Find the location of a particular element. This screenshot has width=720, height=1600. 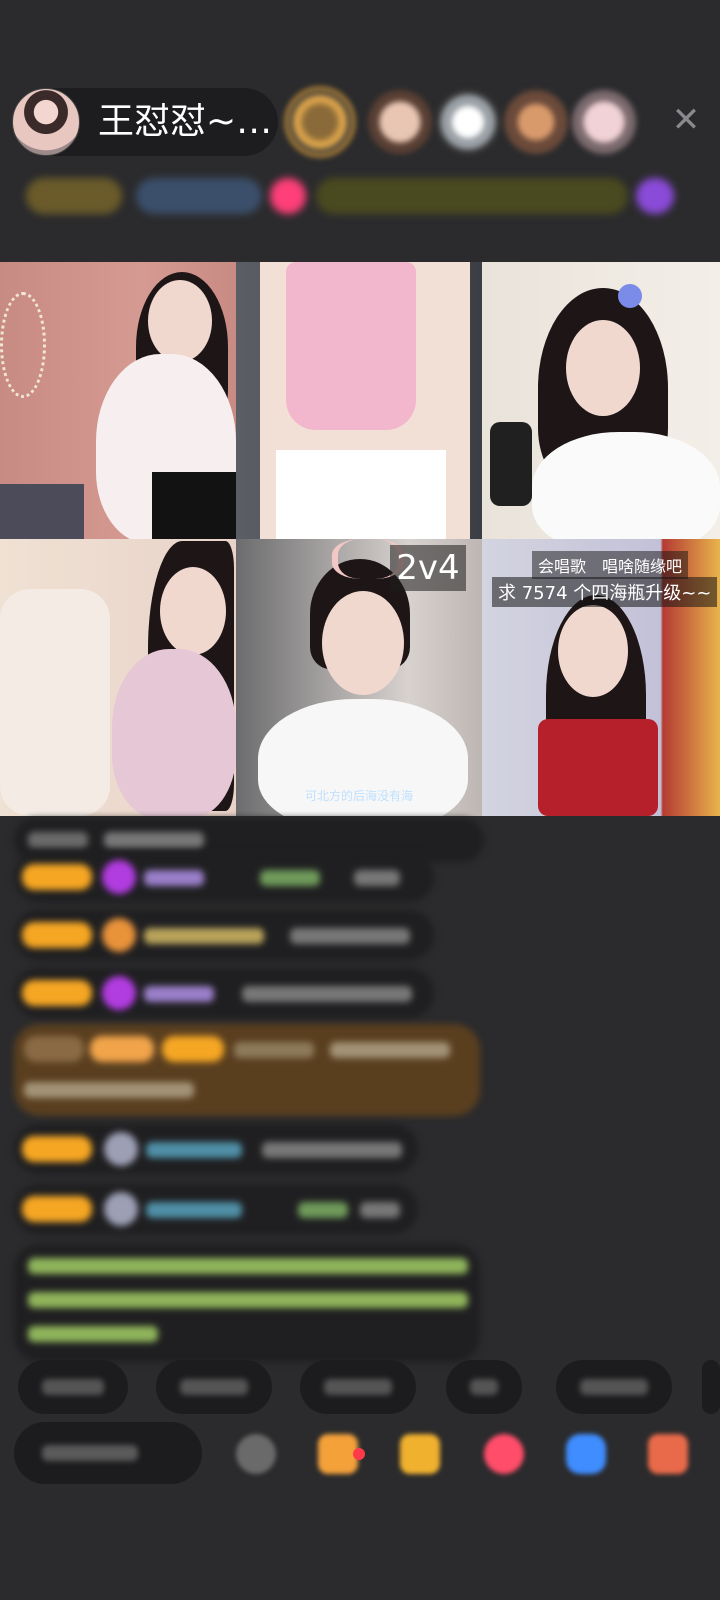

pink-top is located at coordinates (351, 346).